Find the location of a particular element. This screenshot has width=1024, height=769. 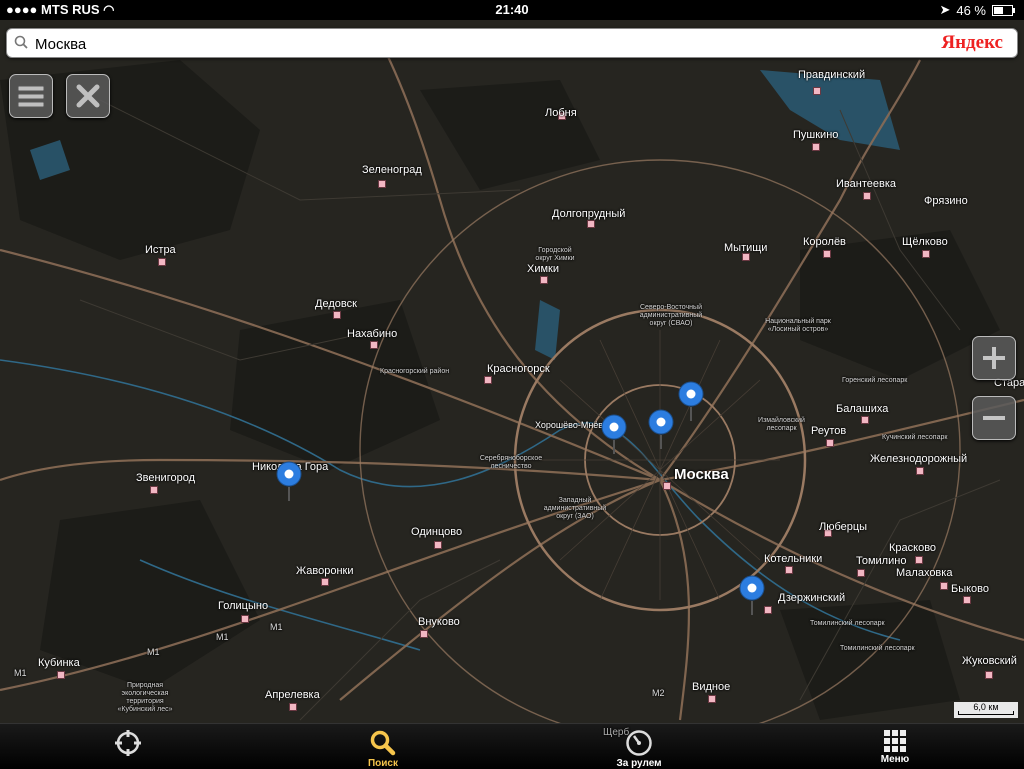

tab-drive-label: За рулем is located at coordinates (639, 763).